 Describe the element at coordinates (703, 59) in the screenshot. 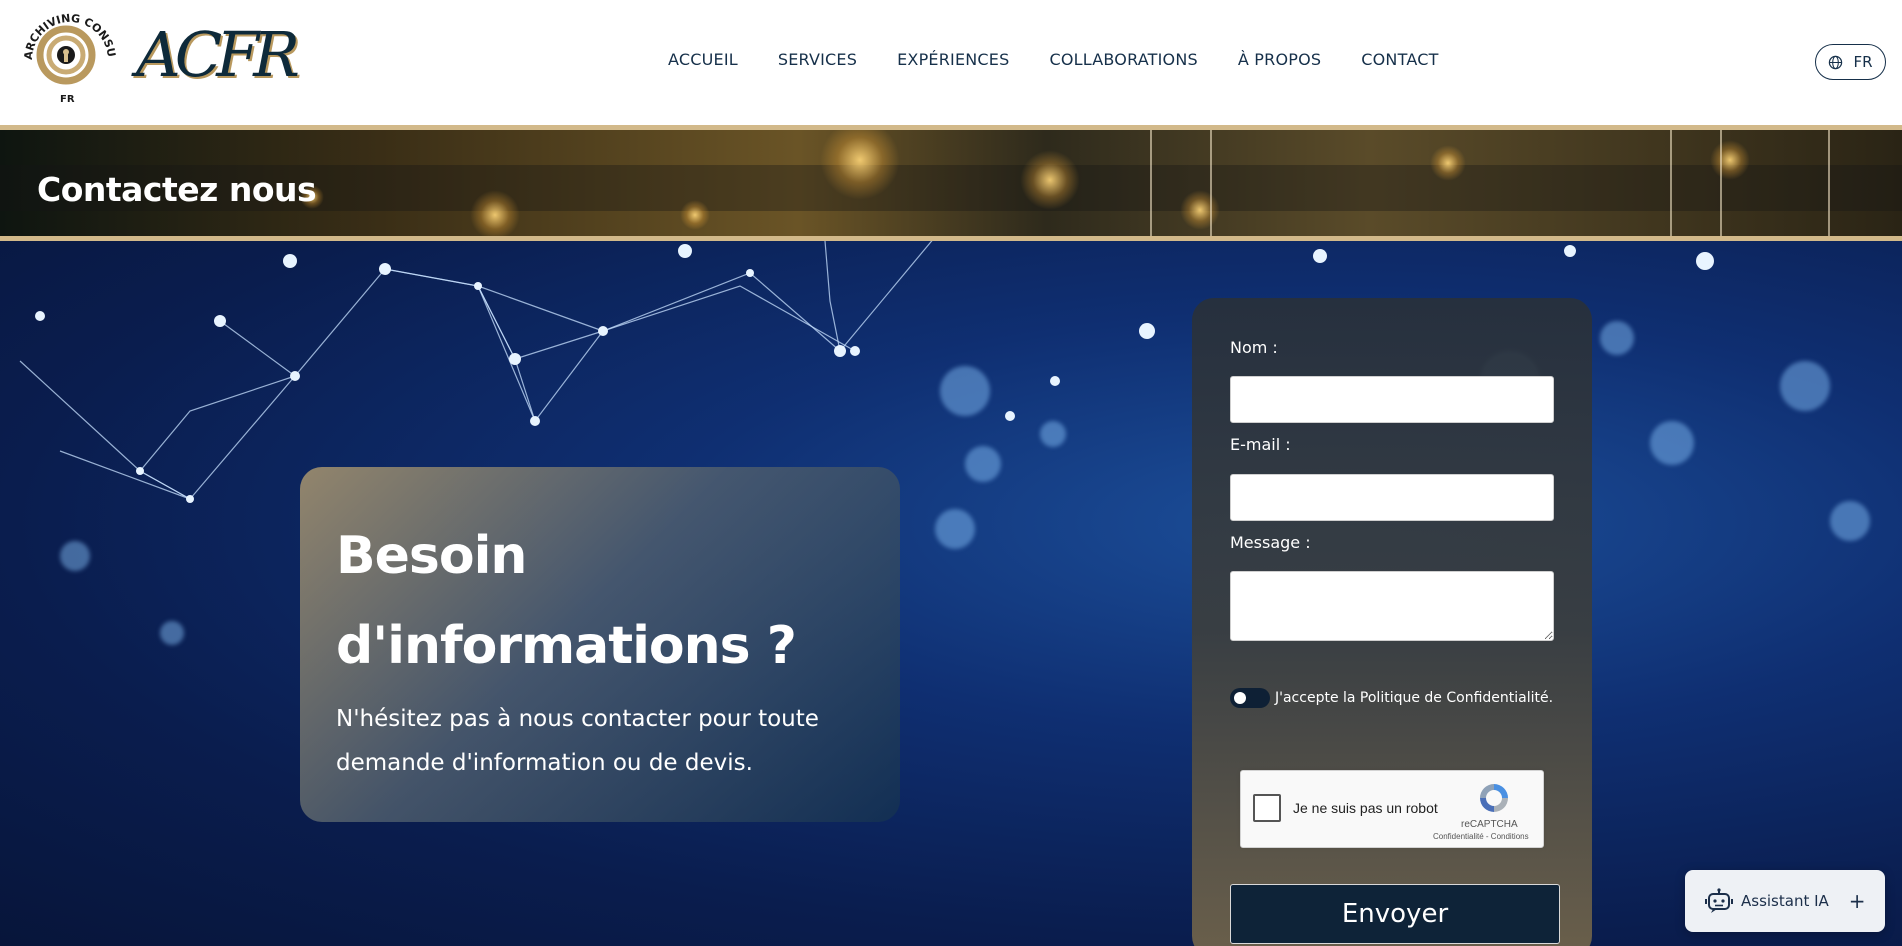

I see `nav-accueil: ACCUEIL` at that location.